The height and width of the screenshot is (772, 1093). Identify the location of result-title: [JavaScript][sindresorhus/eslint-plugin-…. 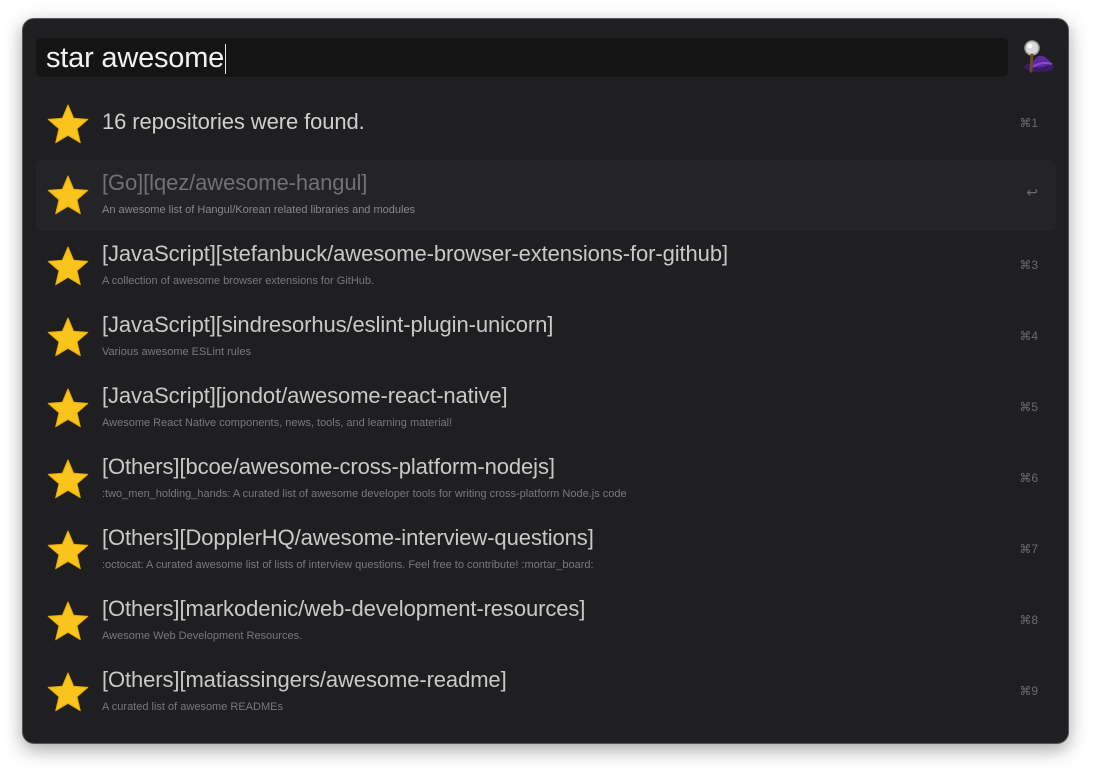
(328, 324).